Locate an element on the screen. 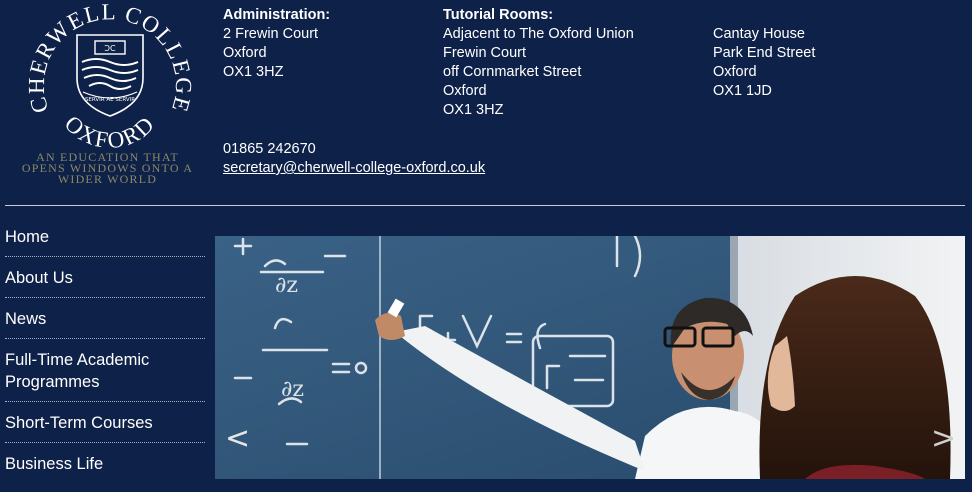 The width and height of the screenshot is (972, 492). slider-next-arrow: > is located at coordinates (943, 438).